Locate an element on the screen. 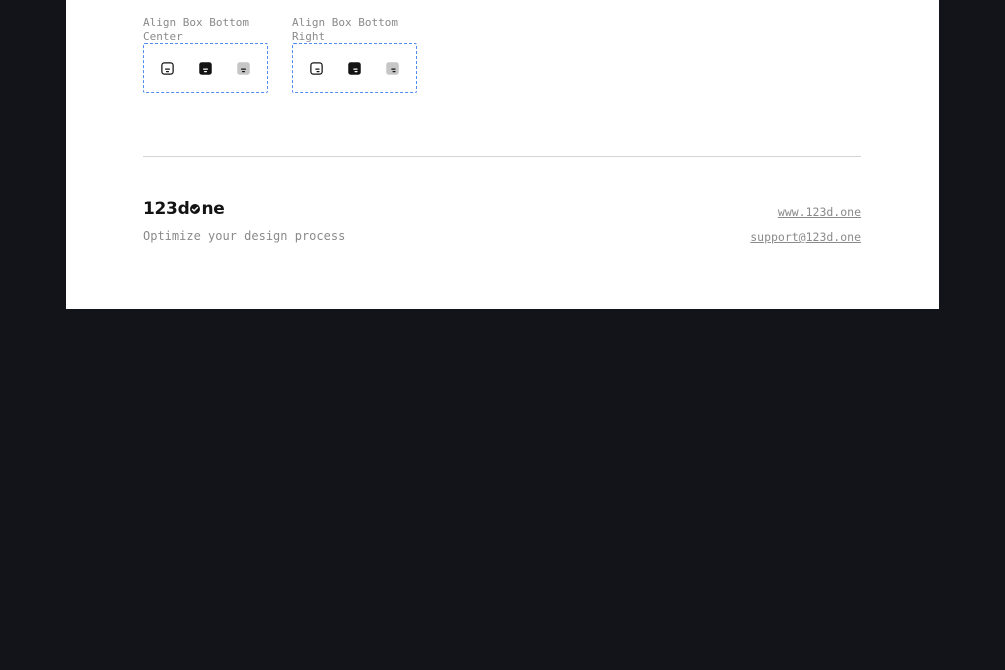  support-email-link: support@123d.one is located at coordinates (805, 237).